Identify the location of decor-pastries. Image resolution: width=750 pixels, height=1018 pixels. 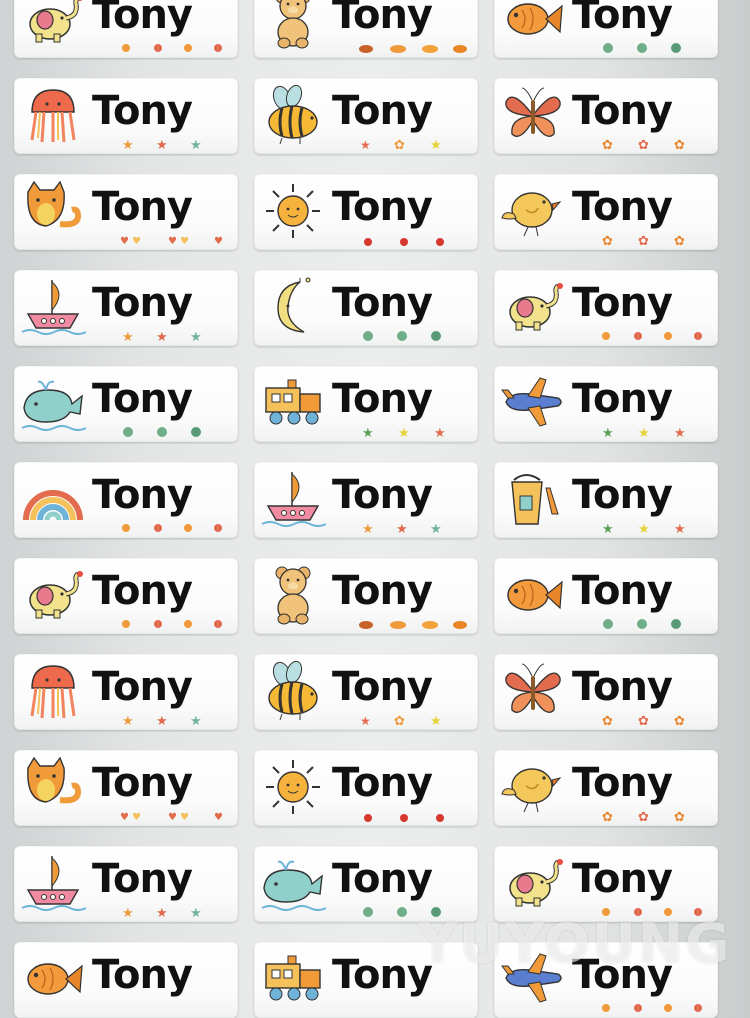
(414, 47).